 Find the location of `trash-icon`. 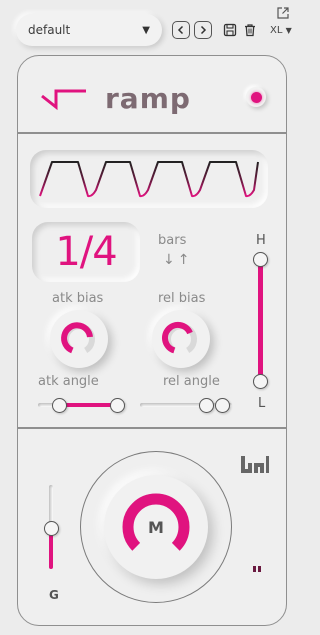

trash-icon is located at coordinates (250, 30).